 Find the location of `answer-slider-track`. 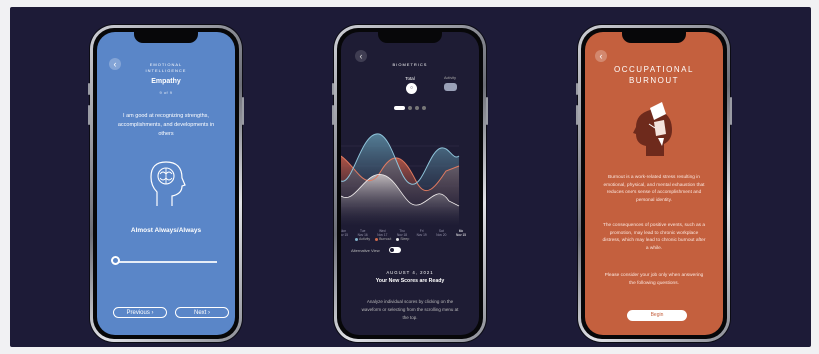

answer-slider-track is located at coordinates (167, 262).